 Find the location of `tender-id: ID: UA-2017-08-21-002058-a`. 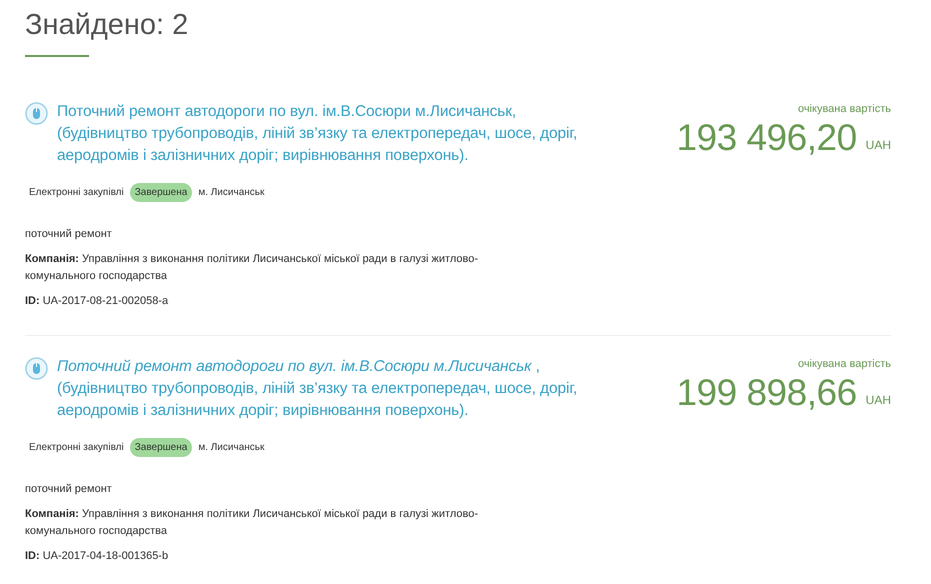

tender-id: ID: UA-2017-08-21-002058-a is located at coordinates (96, 301).